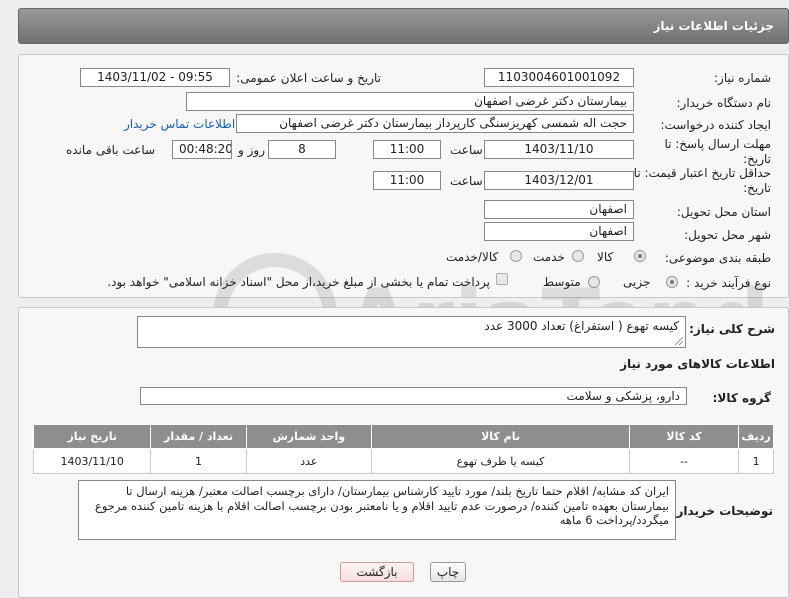 This screenshot has height=598, width=789. I want to click on goods-group-field: دارو، پزشکی و سلامت, so click(413, 396).